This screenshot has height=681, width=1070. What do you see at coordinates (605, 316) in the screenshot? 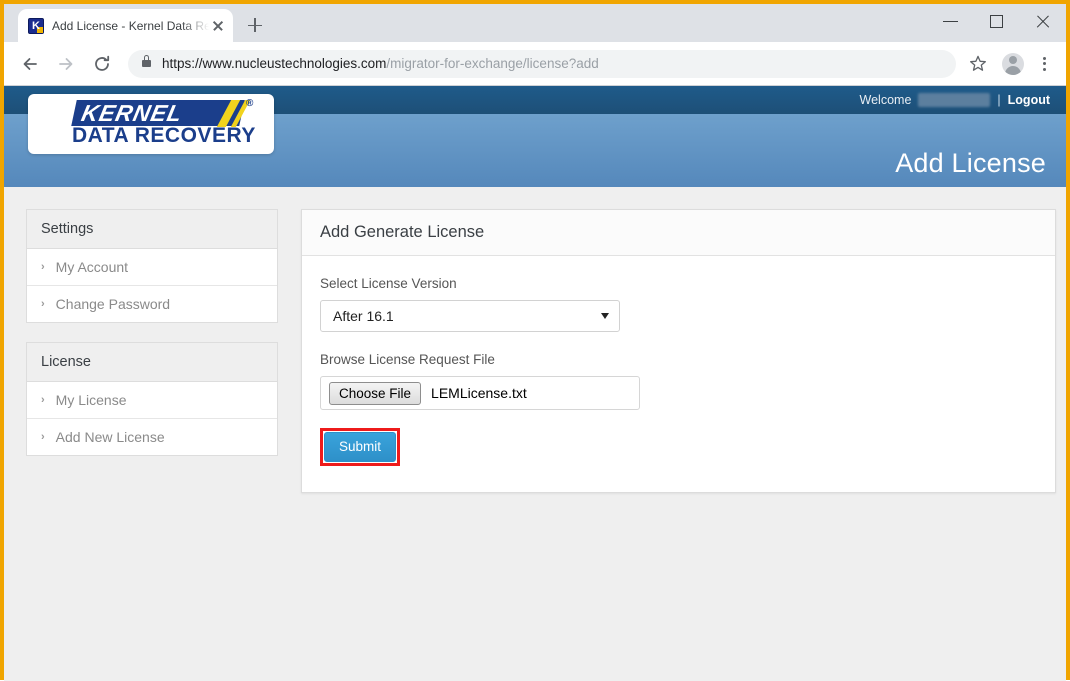
I see `chevron-down-icon` at bounding box center [605, 316].